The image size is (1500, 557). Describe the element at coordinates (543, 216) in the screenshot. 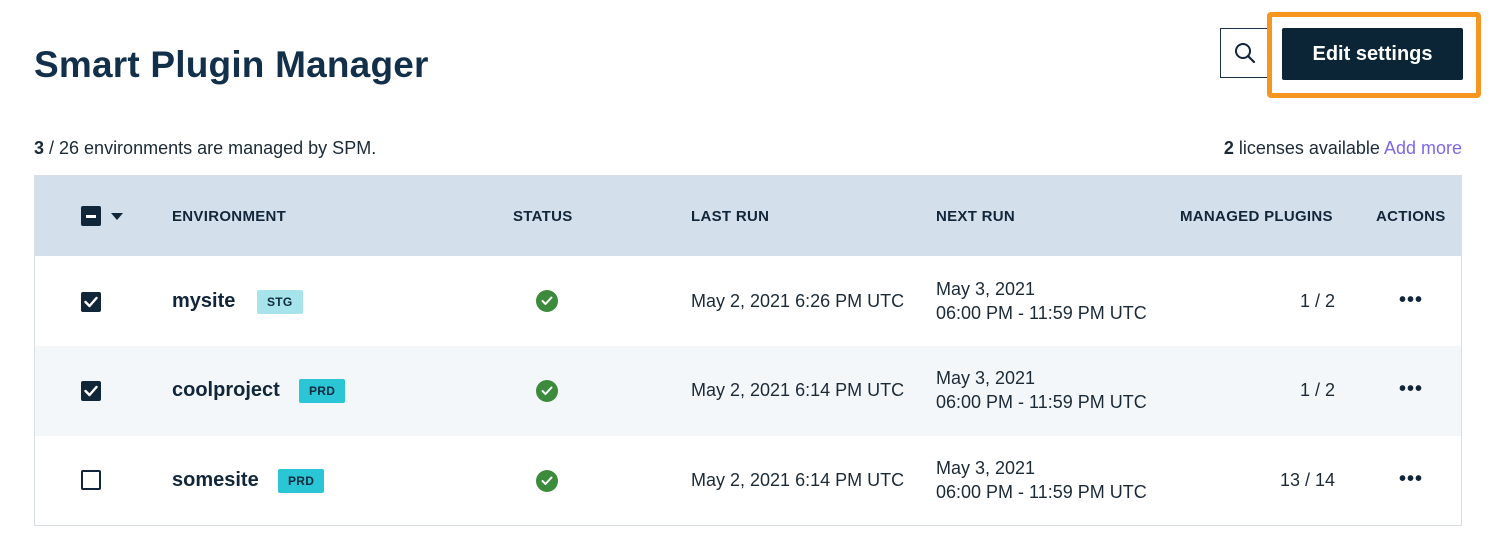

I see `column-status: STATUS` at that location.